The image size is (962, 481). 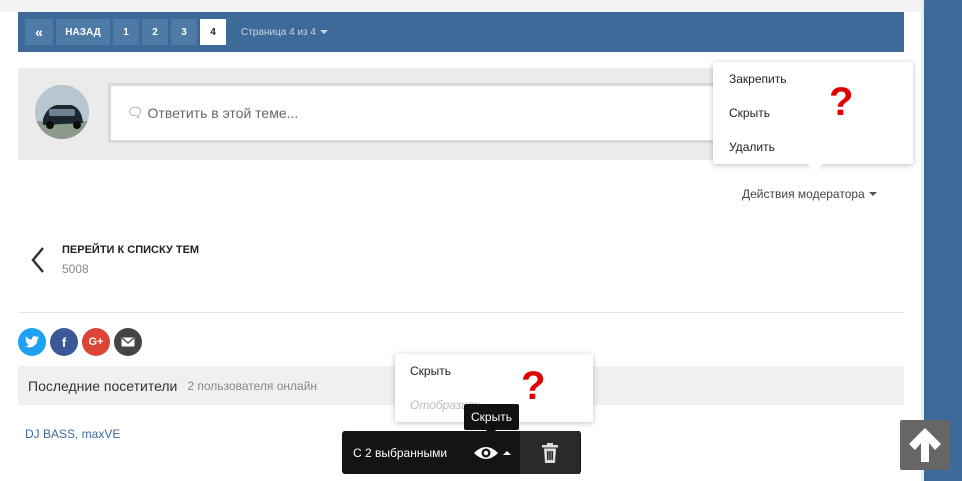 I want to click on recent-visitors-count: 2 пользователя онлайн, so click(x=252, y=385).